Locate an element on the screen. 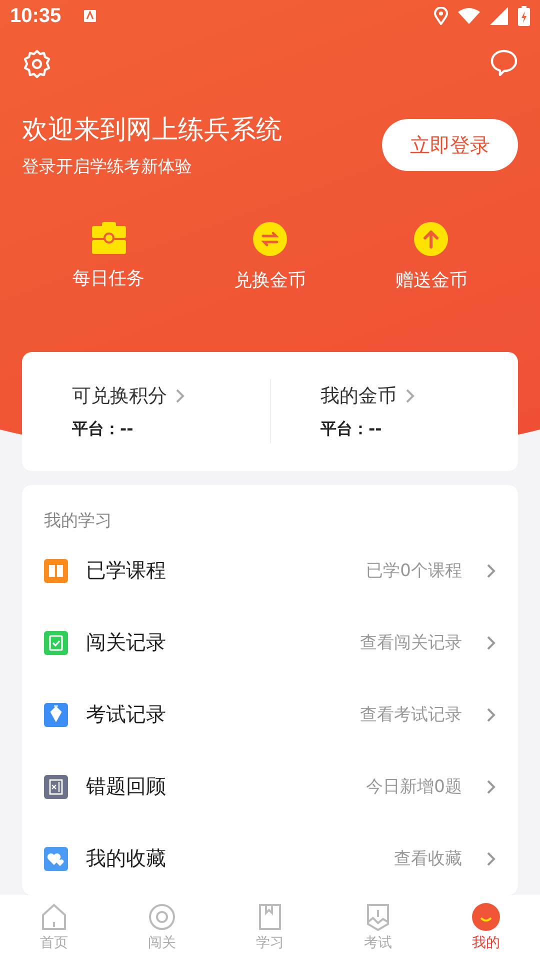  mistake-icon is located at coordinates (56, 786).